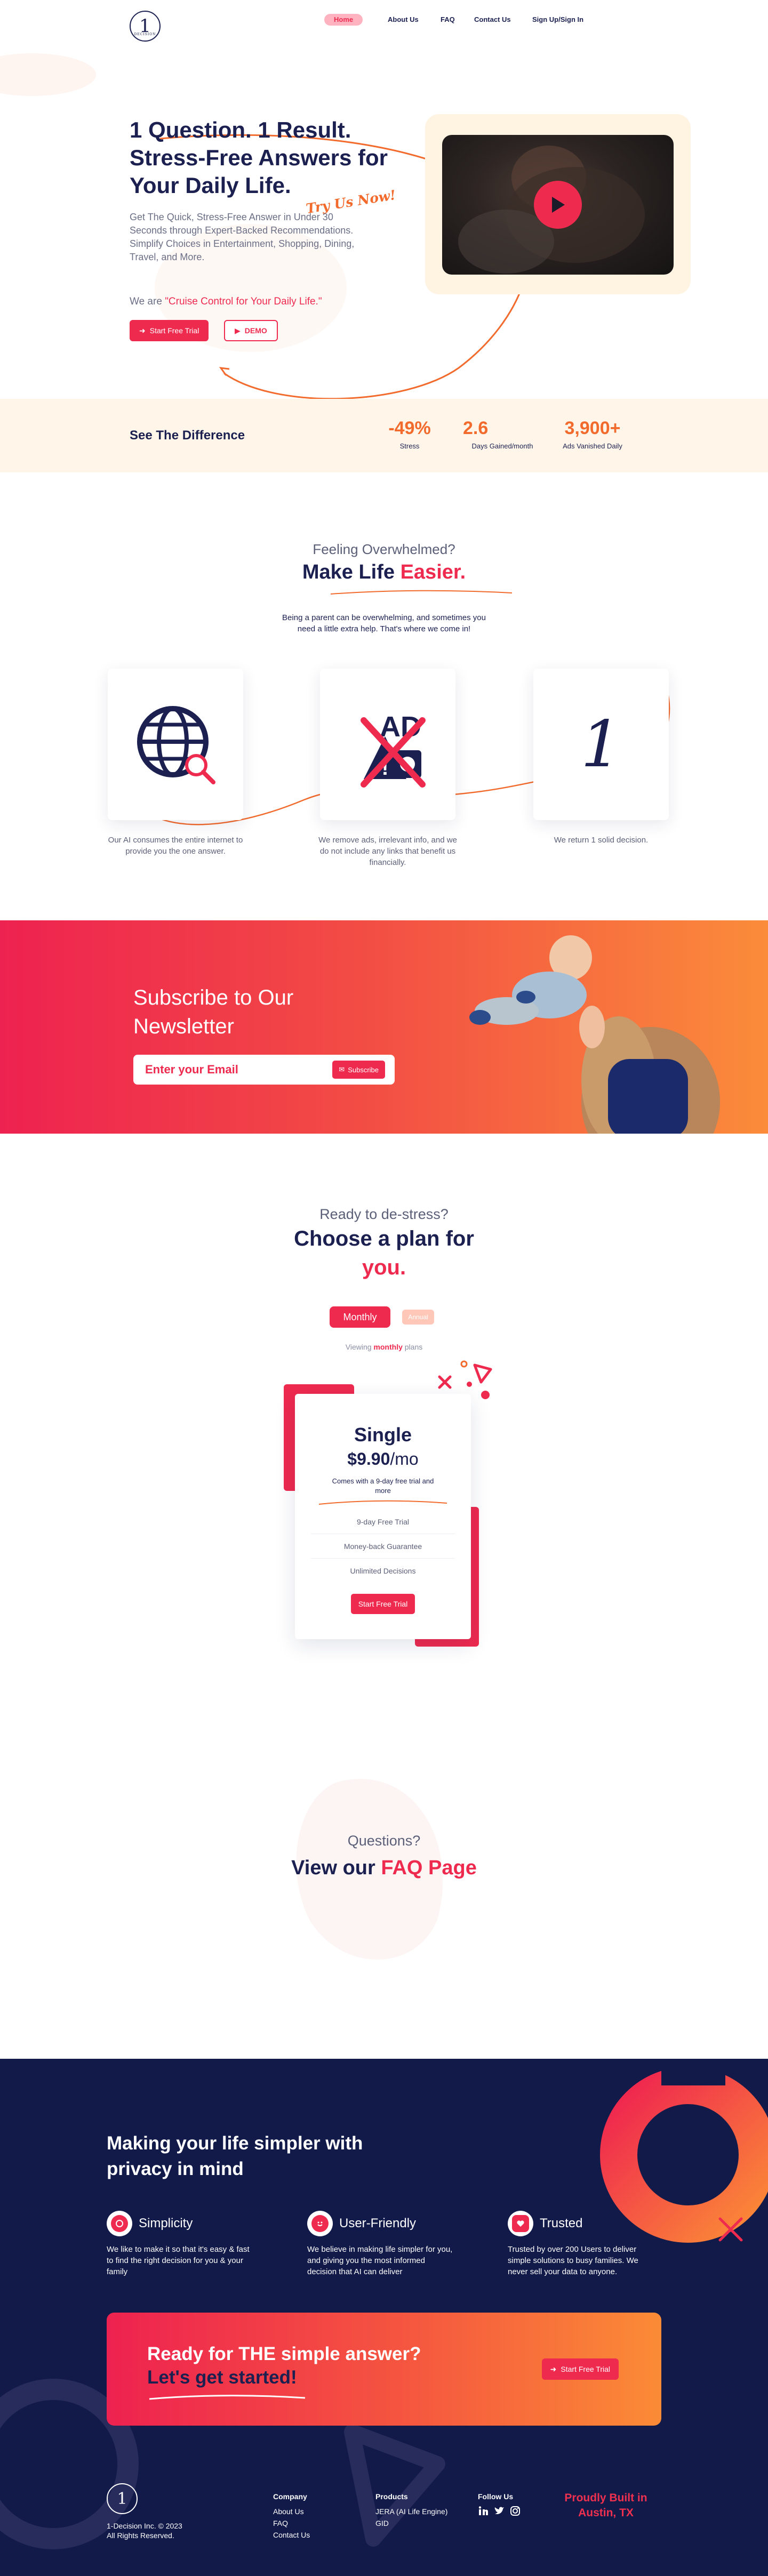  Describe the element at coordinates (383, 1486) in the screenshot. I see `plan-note: Comes with a 9-day free trial and more` at that location.